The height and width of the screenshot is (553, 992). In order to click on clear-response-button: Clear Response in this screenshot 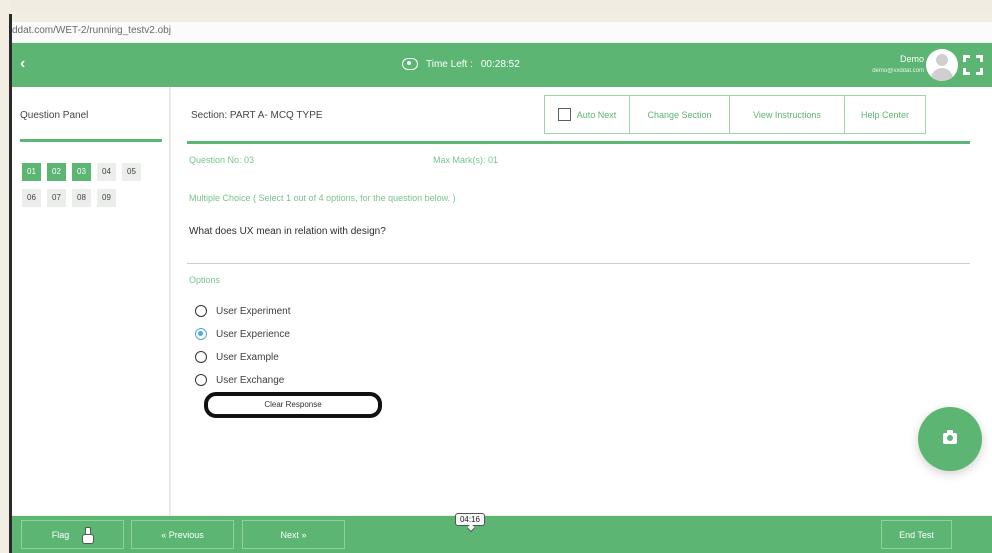, I will do `click(293, 405)`.